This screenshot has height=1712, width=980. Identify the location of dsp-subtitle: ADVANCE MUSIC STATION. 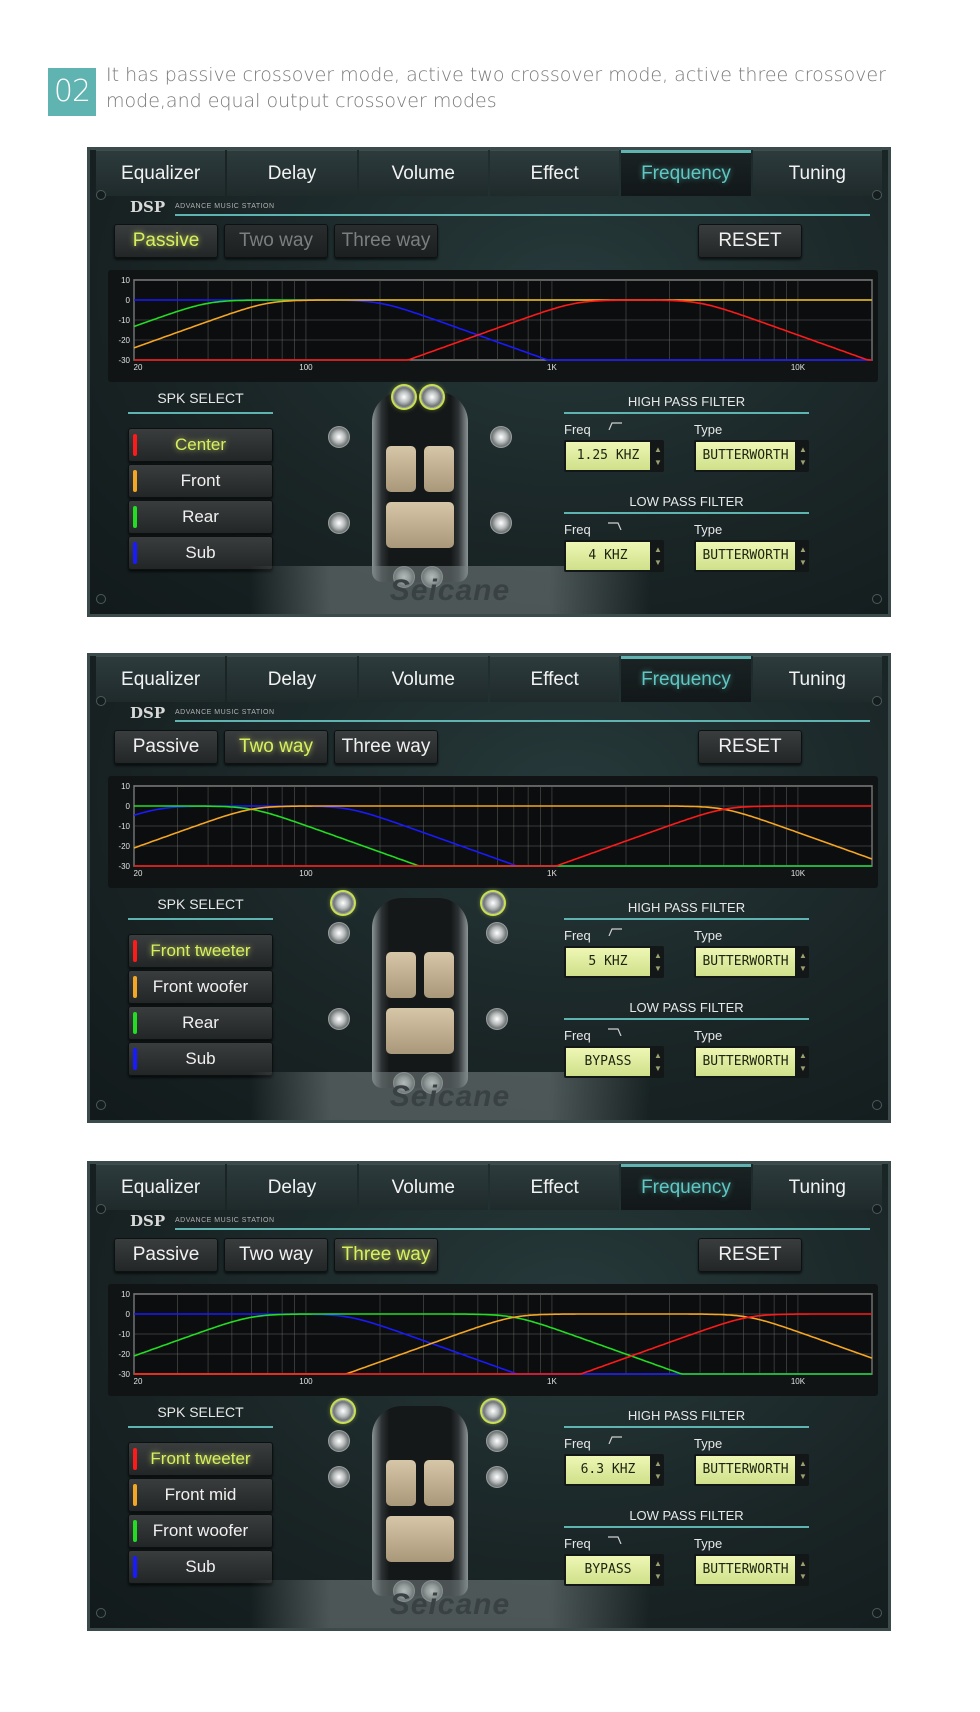
(225, 712).